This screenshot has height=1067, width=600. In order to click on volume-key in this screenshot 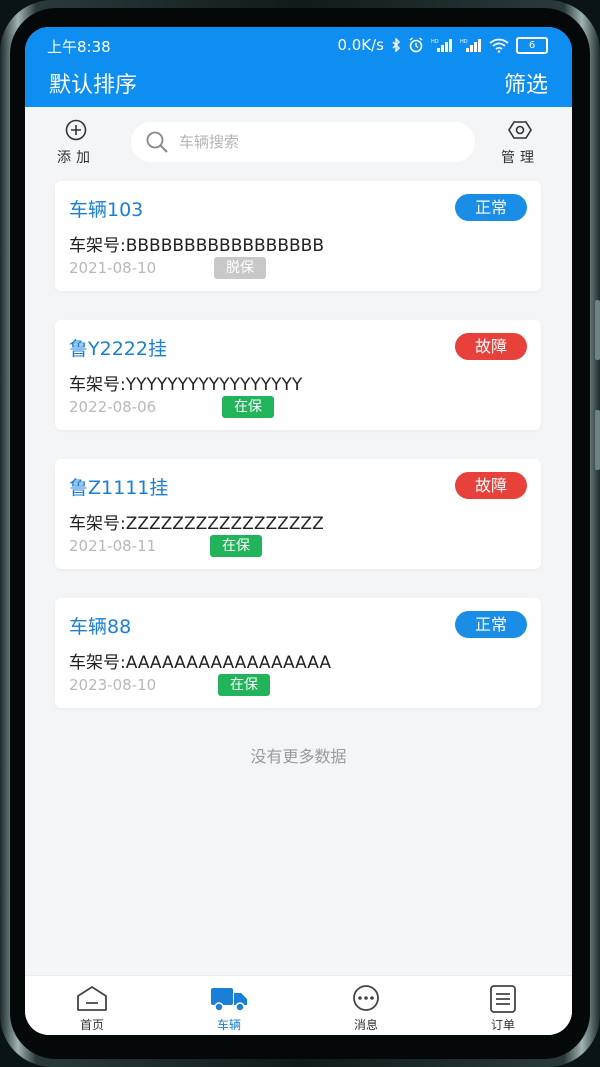, I will do `click(597, 330)`.